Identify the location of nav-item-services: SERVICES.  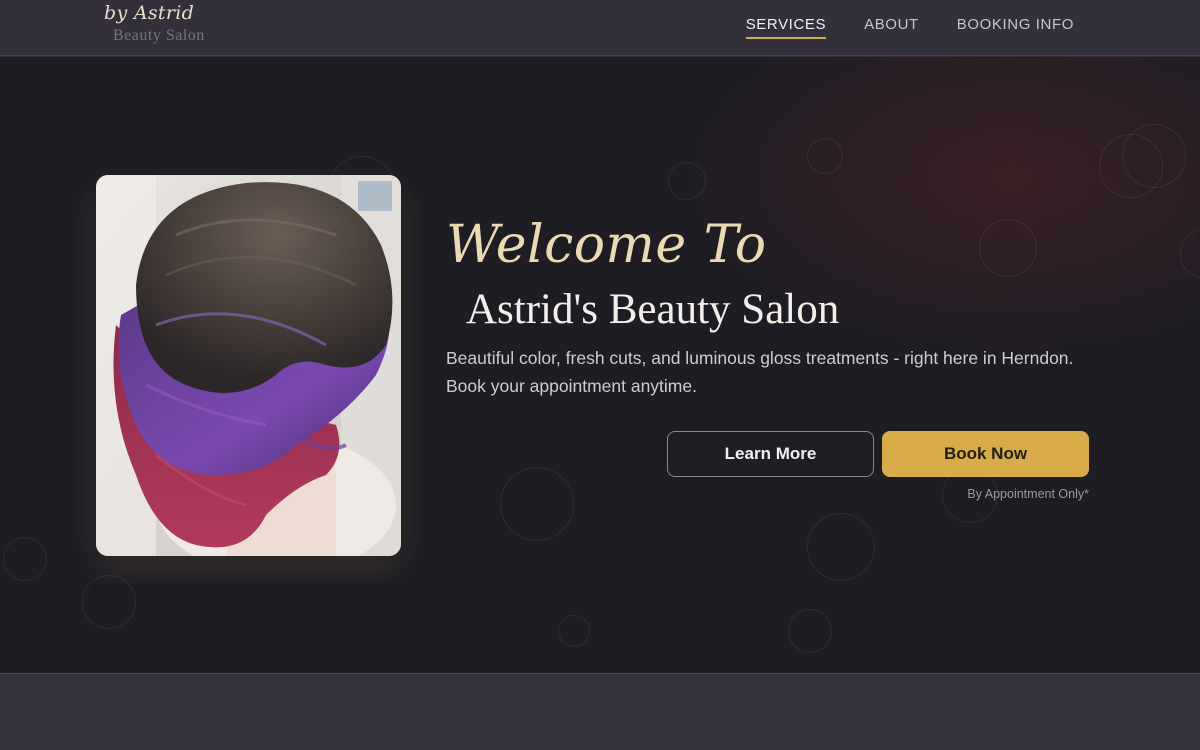
(786, 27).